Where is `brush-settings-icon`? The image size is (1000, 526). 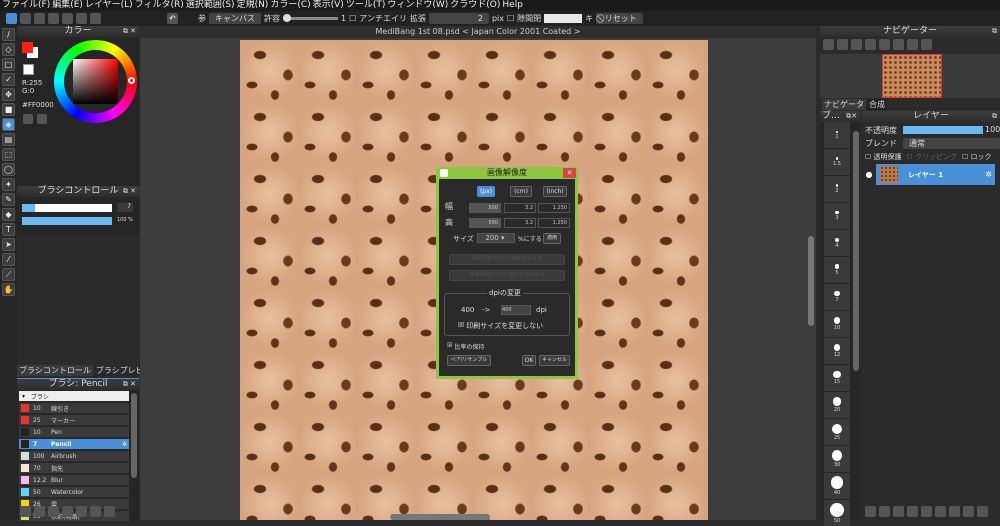 brush-settings-icon is located at coordinates (67, 511).